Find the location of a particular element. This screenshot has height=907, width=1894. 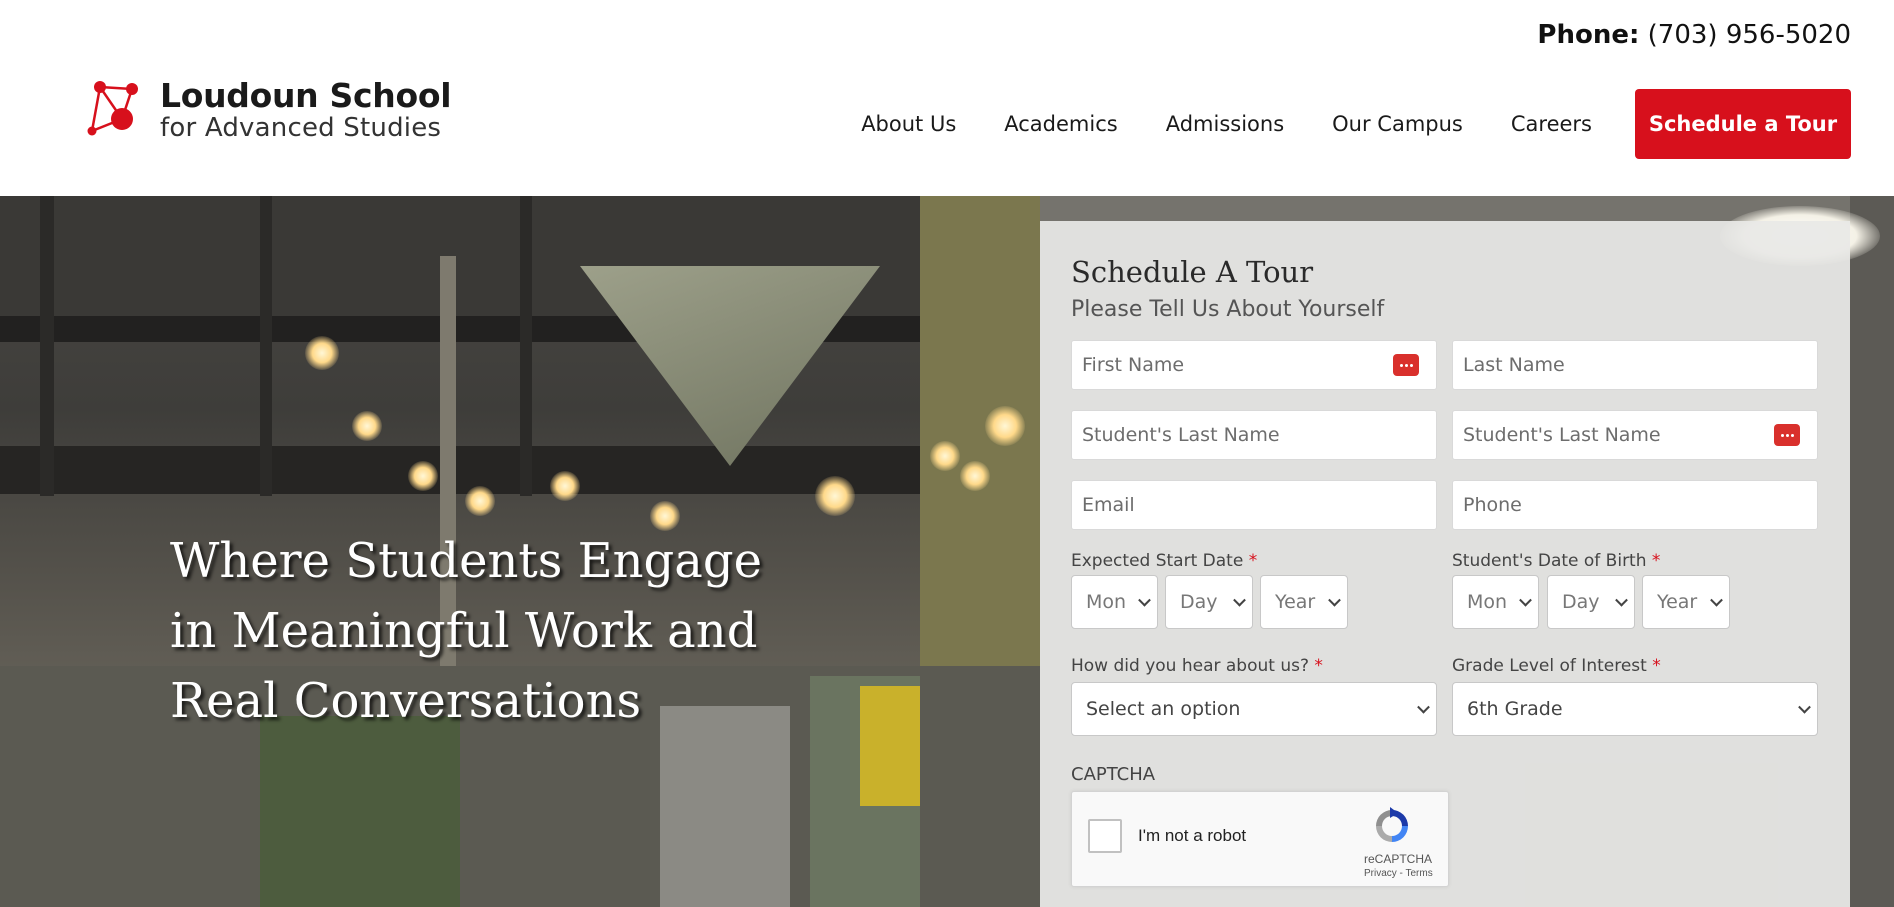

captcha-checkbox is located at coordinates (1105, 836).